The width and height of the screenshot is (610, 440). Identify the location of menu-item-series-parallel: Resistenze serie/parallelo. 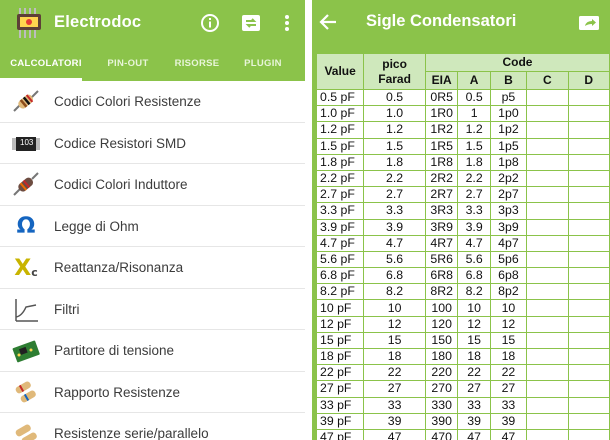
(152, 426).